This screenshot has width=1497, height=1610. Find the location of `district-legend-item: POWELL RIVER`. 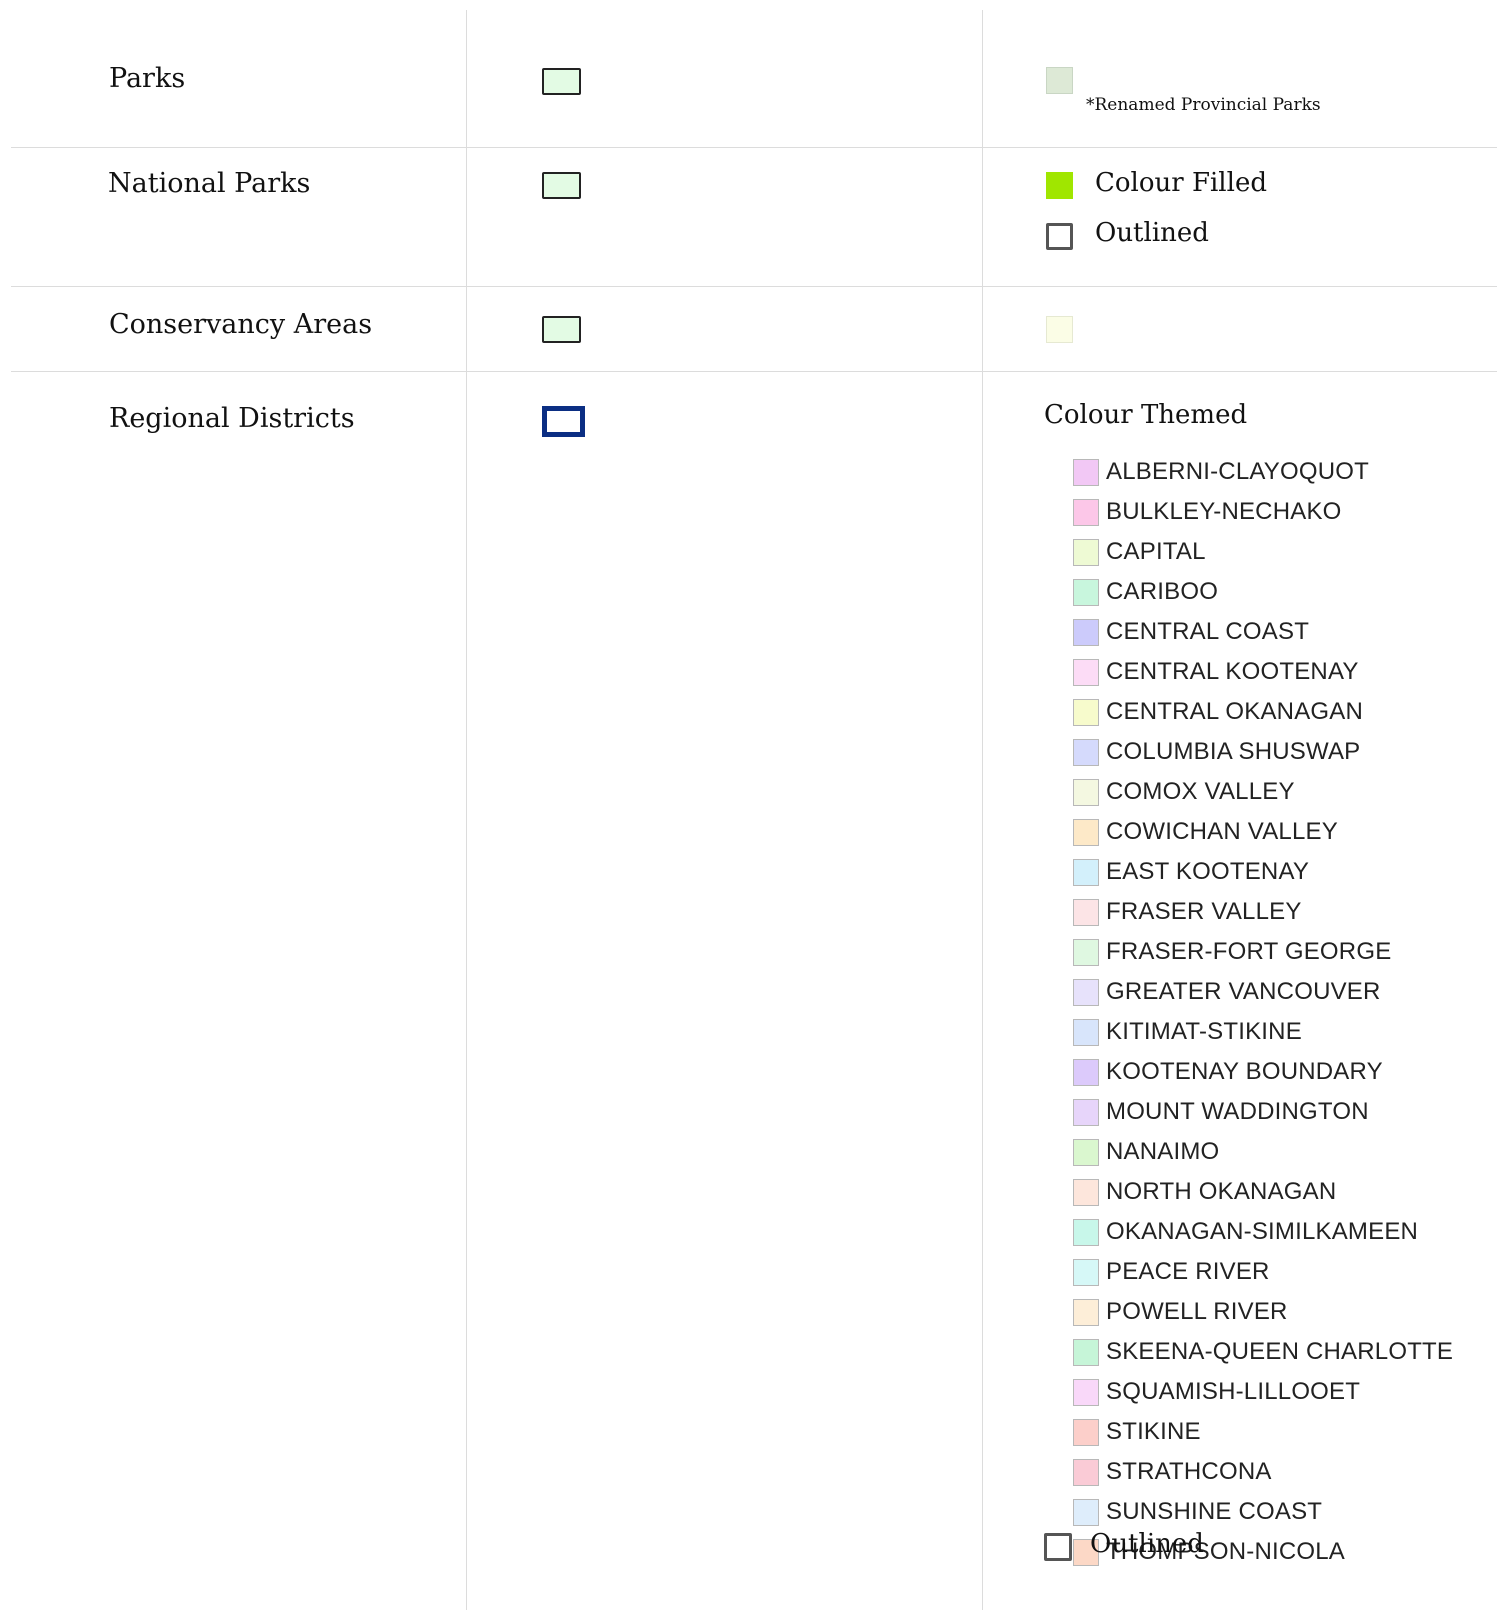

district-legend-item: POWELL RIVER is located at coordinates (1263, 1312).